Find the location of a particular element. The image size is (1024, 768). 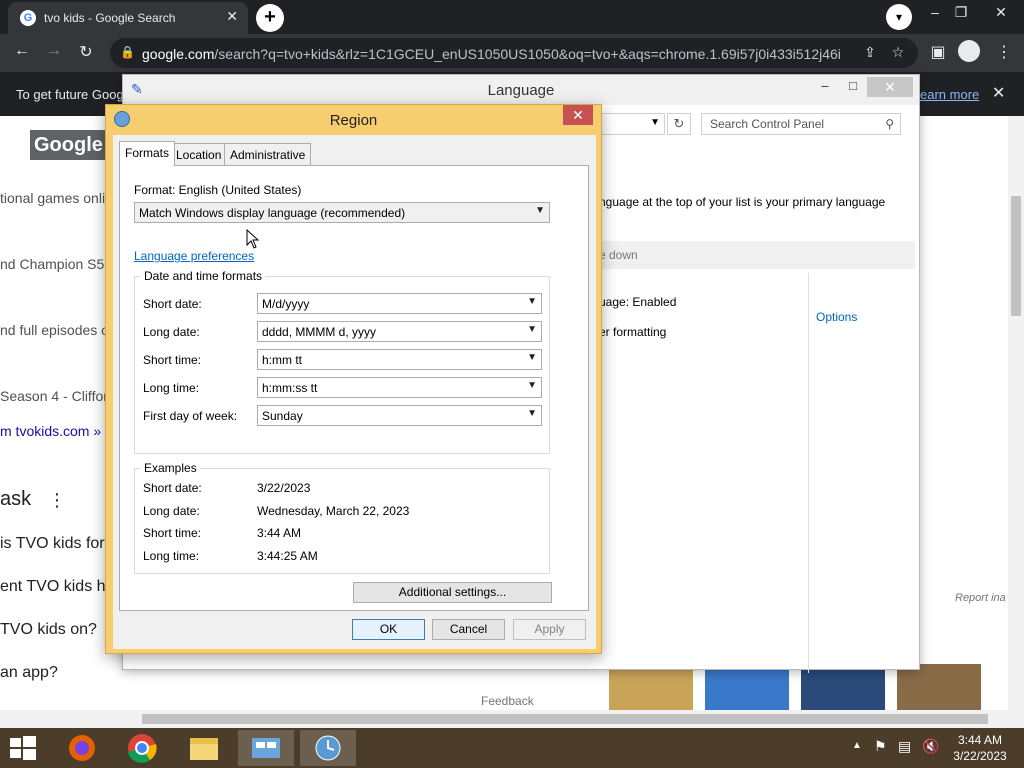

horizontal-scrollbar is located at coordinates (512, 719).